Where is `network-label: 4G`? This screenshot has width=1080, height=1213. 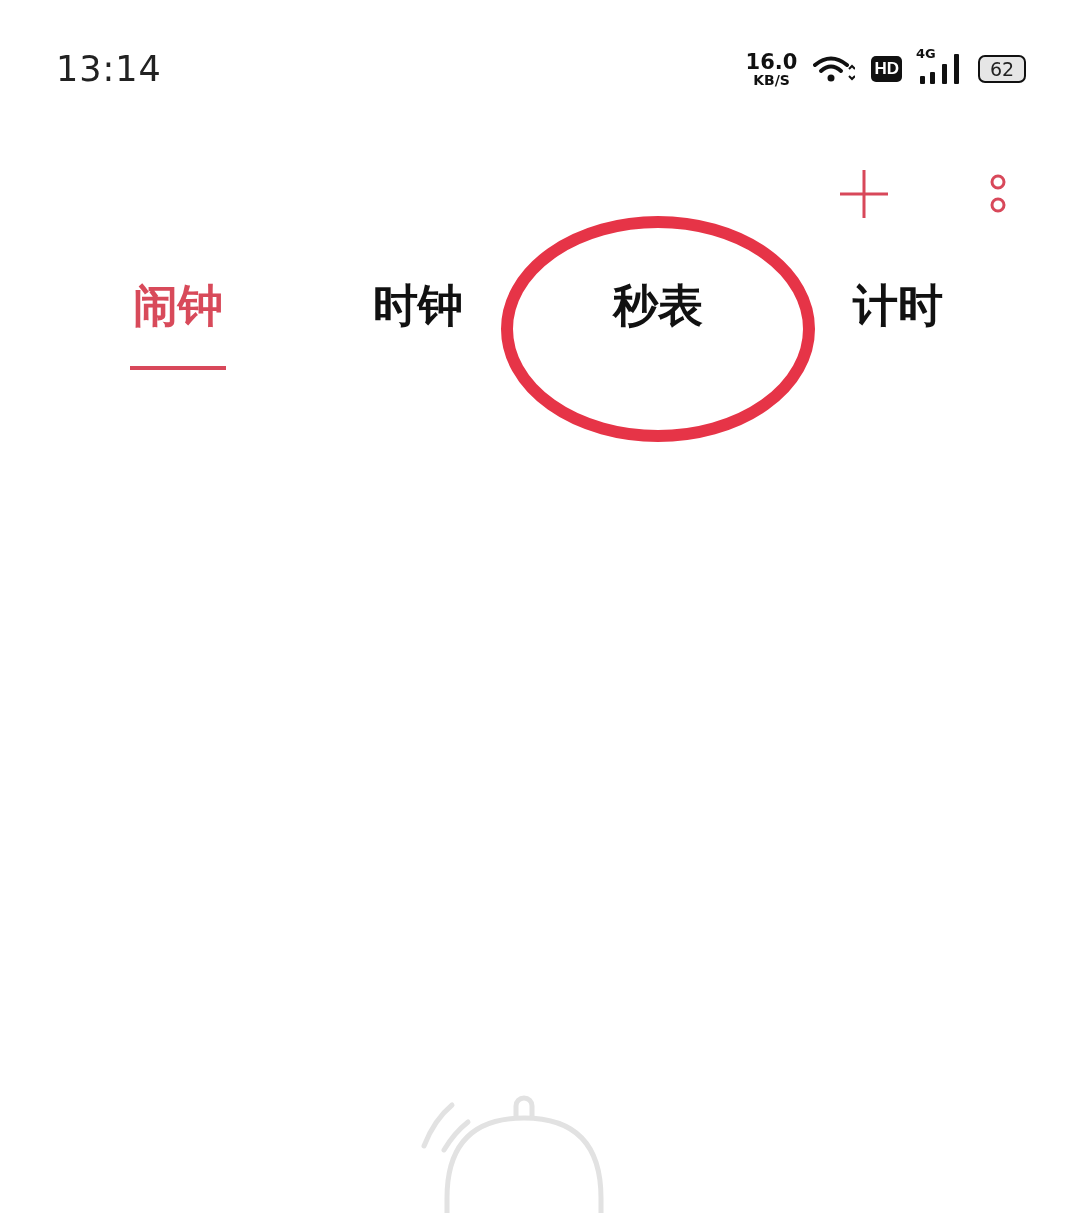 network-label: 4G is located at coordinates (926, 53).